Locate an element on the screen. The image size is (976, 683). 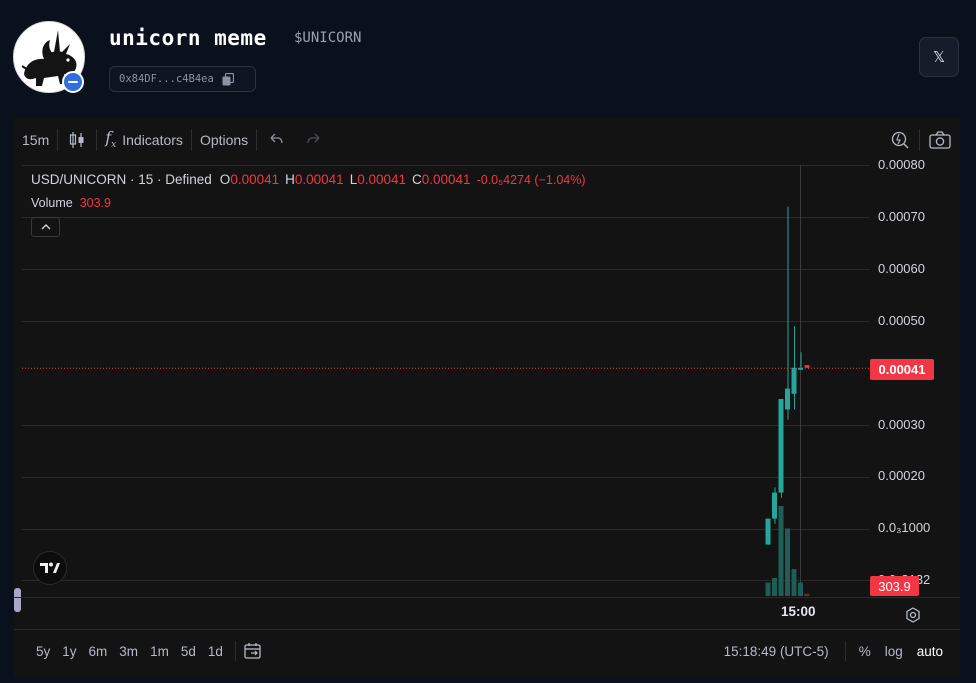
price-tick: 0.00060 is located at coordinates (901, 268).